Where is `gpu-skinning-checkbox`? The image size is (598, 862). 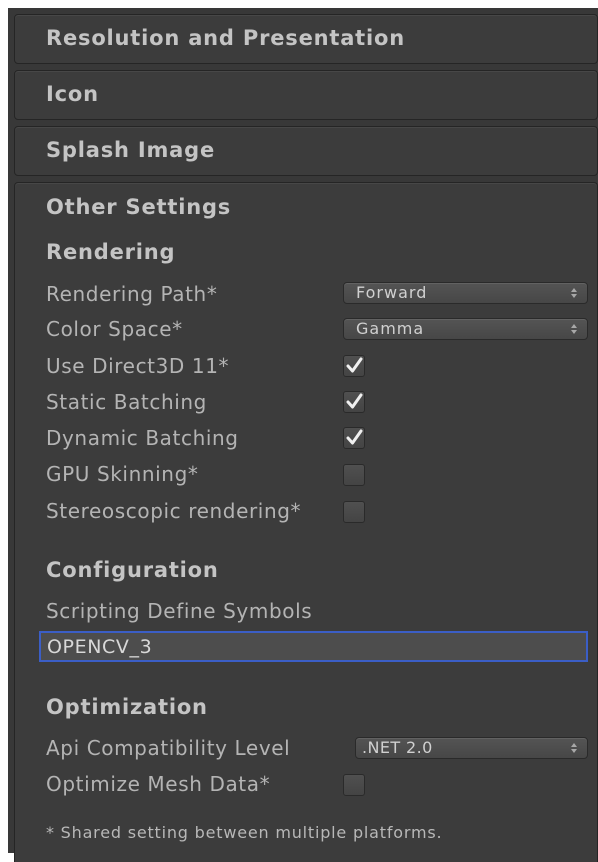
gpu-skinning-checkbox is located at coordinates (354, 475).